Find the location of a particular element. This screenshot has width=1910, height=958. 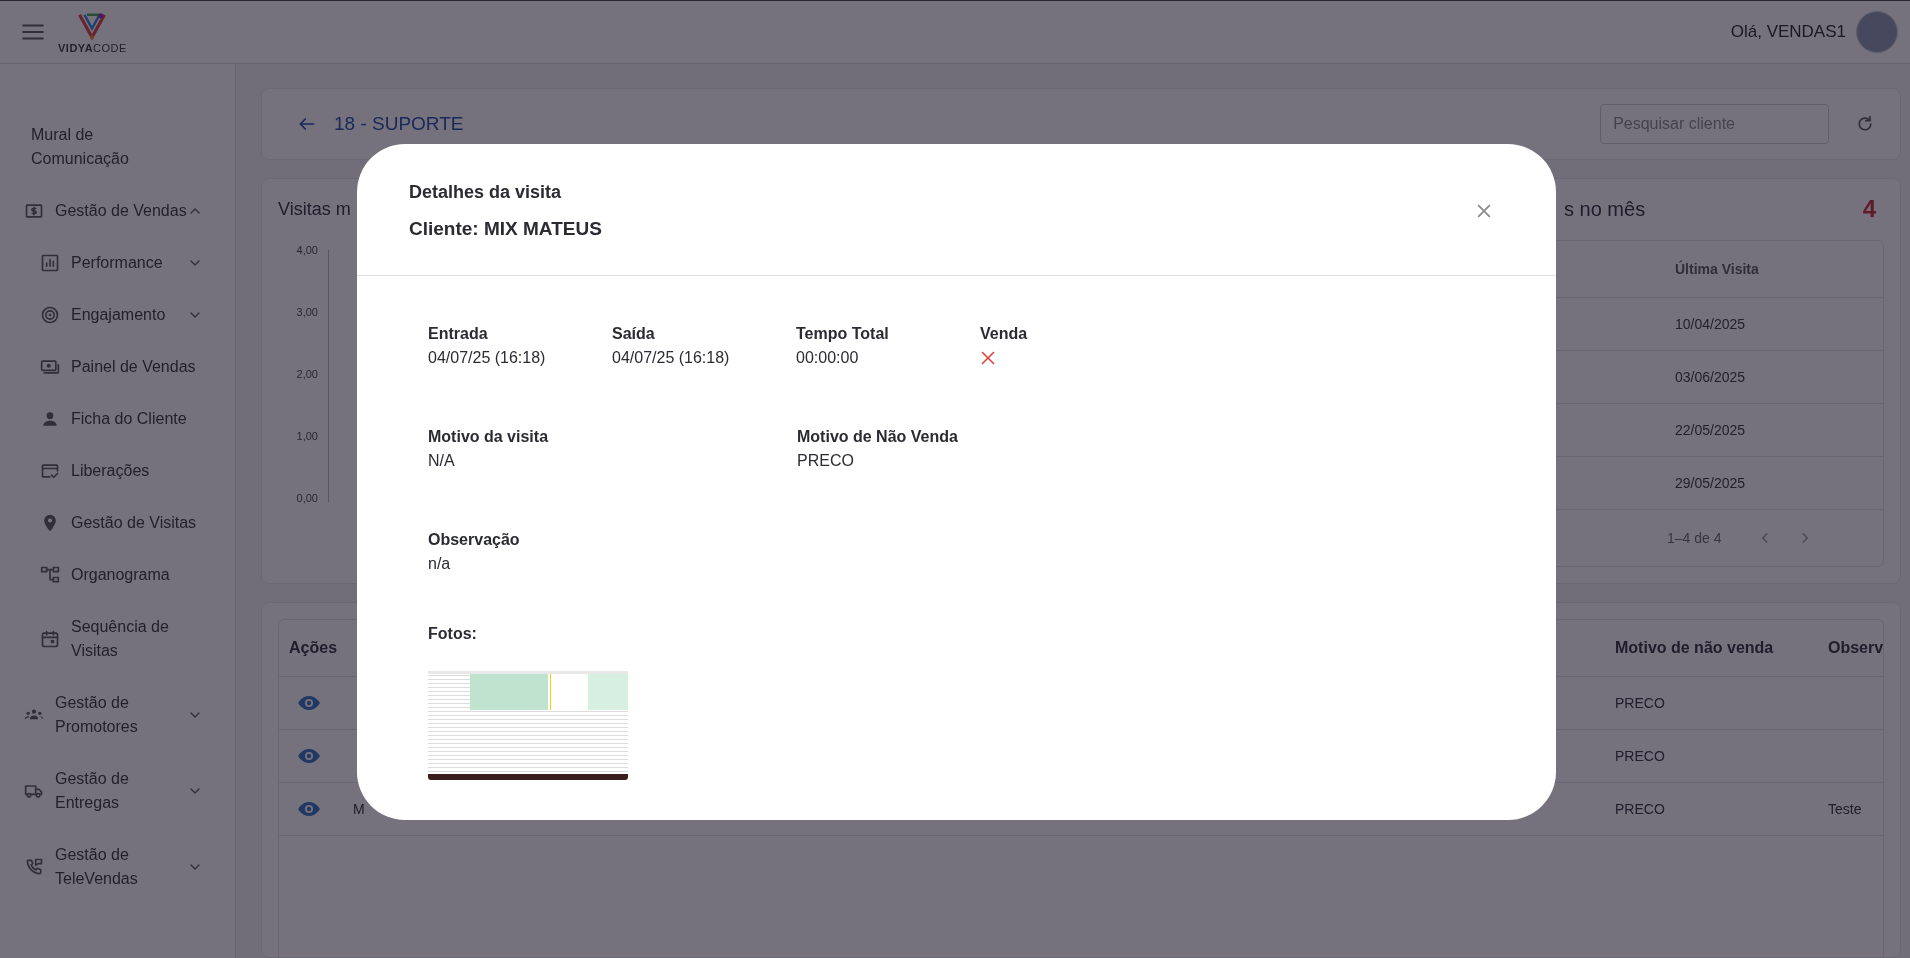

field-label: Entrada is located at coordinates (458, 334).